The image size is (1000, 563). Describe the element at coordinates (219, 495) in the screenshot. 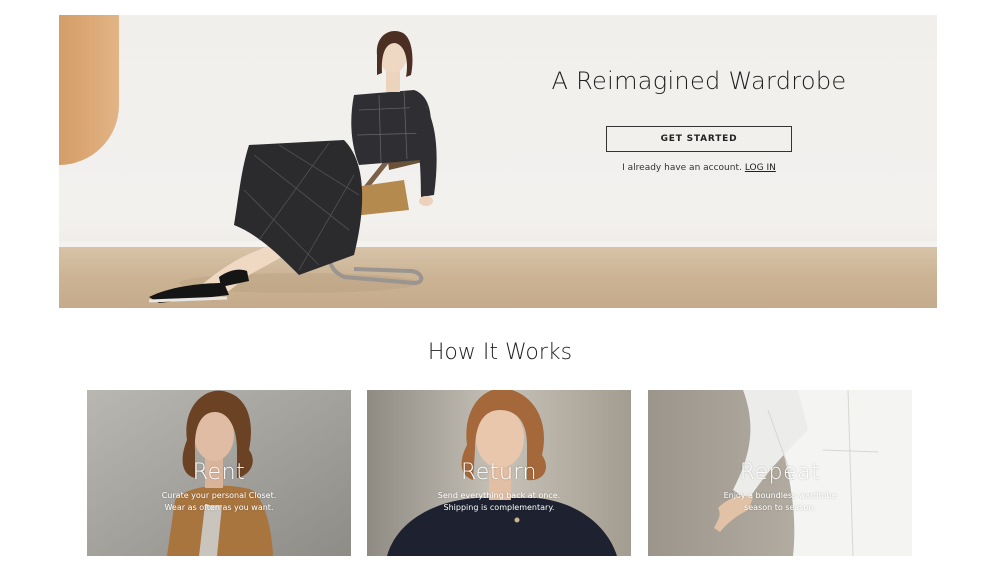

I see `rent-desc-line1: Curate your personal Closet.` at that location.